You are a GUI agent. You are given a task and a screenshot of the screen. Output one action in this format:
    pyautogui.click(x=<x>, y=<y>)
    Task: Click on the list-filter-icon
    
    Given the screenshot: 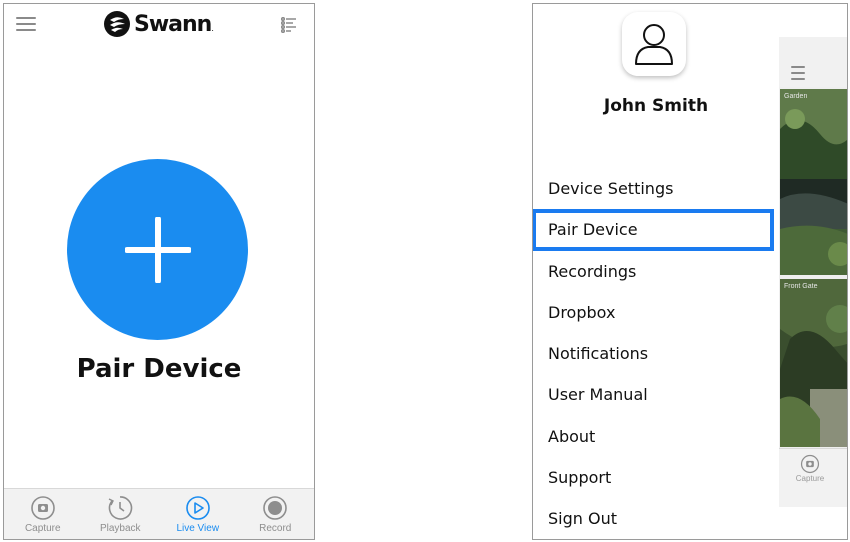 What is the action you would take?
    pyautogui.click(x=289, y=25)
    